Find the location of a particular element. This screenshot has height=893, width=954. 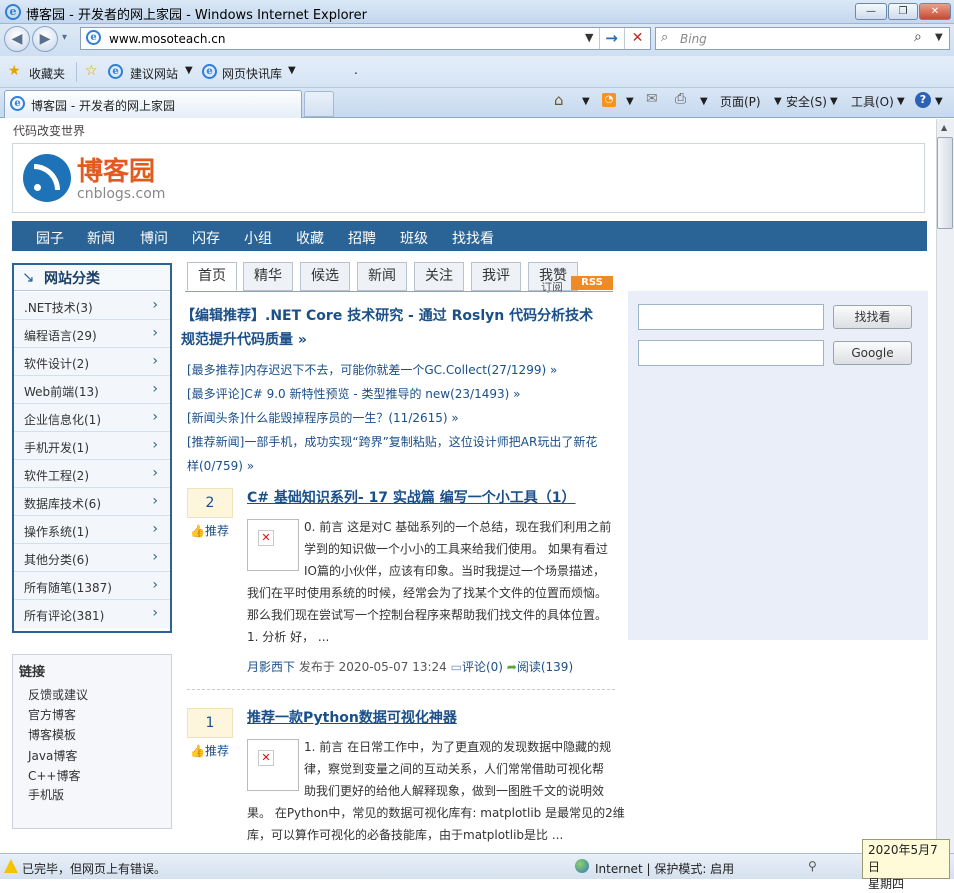

author-avatar: ✕ is located at coordinates (273, 545).